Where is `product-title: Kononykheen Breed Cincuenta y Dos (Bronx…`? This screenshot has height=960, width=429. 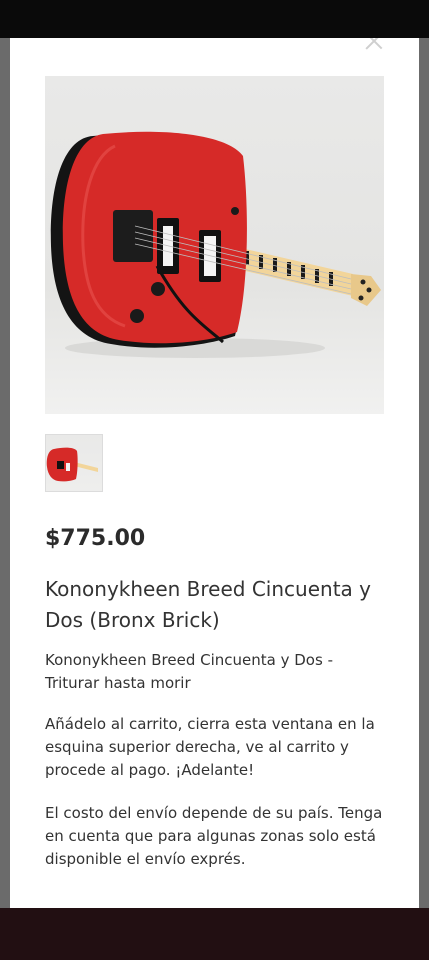
product-title: Kononykheen Breed Cincuenta y Dos (Bronx… is located at coordinates (208, 604).